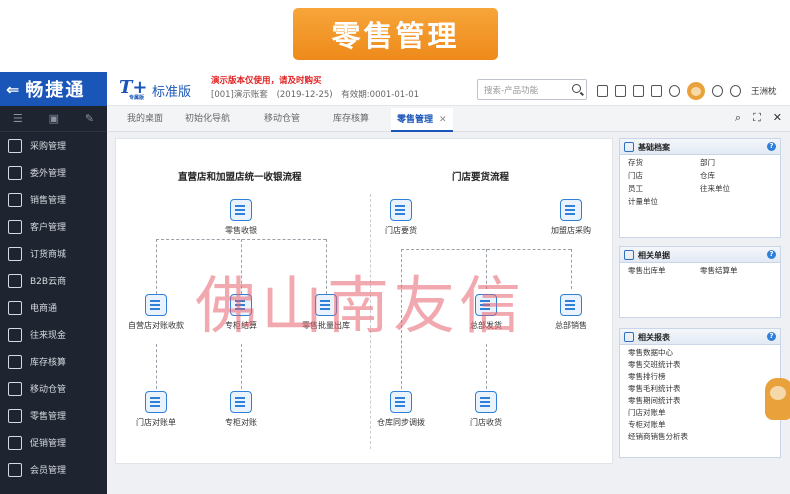  What do you see at coordinates (13, 89) in the screenshot?
I see `back-arrow-icon: ⇐` at bounding box center [13, 89].